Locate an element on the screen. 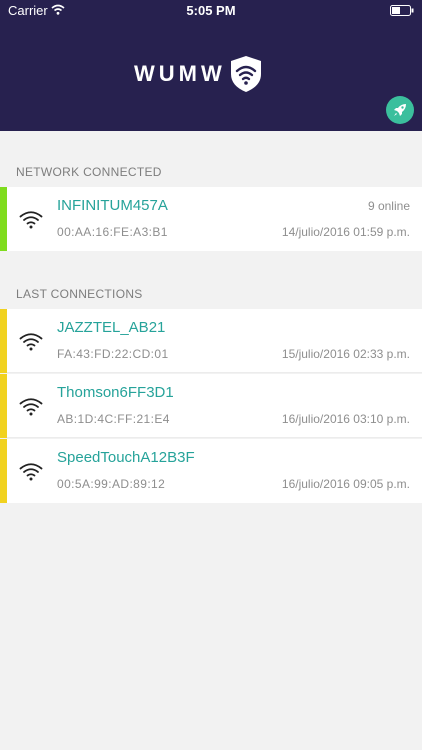 This screenshot has height=750, width=422. mac-address: 00:AA:16:FE:A3:B1 is located at coordinates (112, 232).